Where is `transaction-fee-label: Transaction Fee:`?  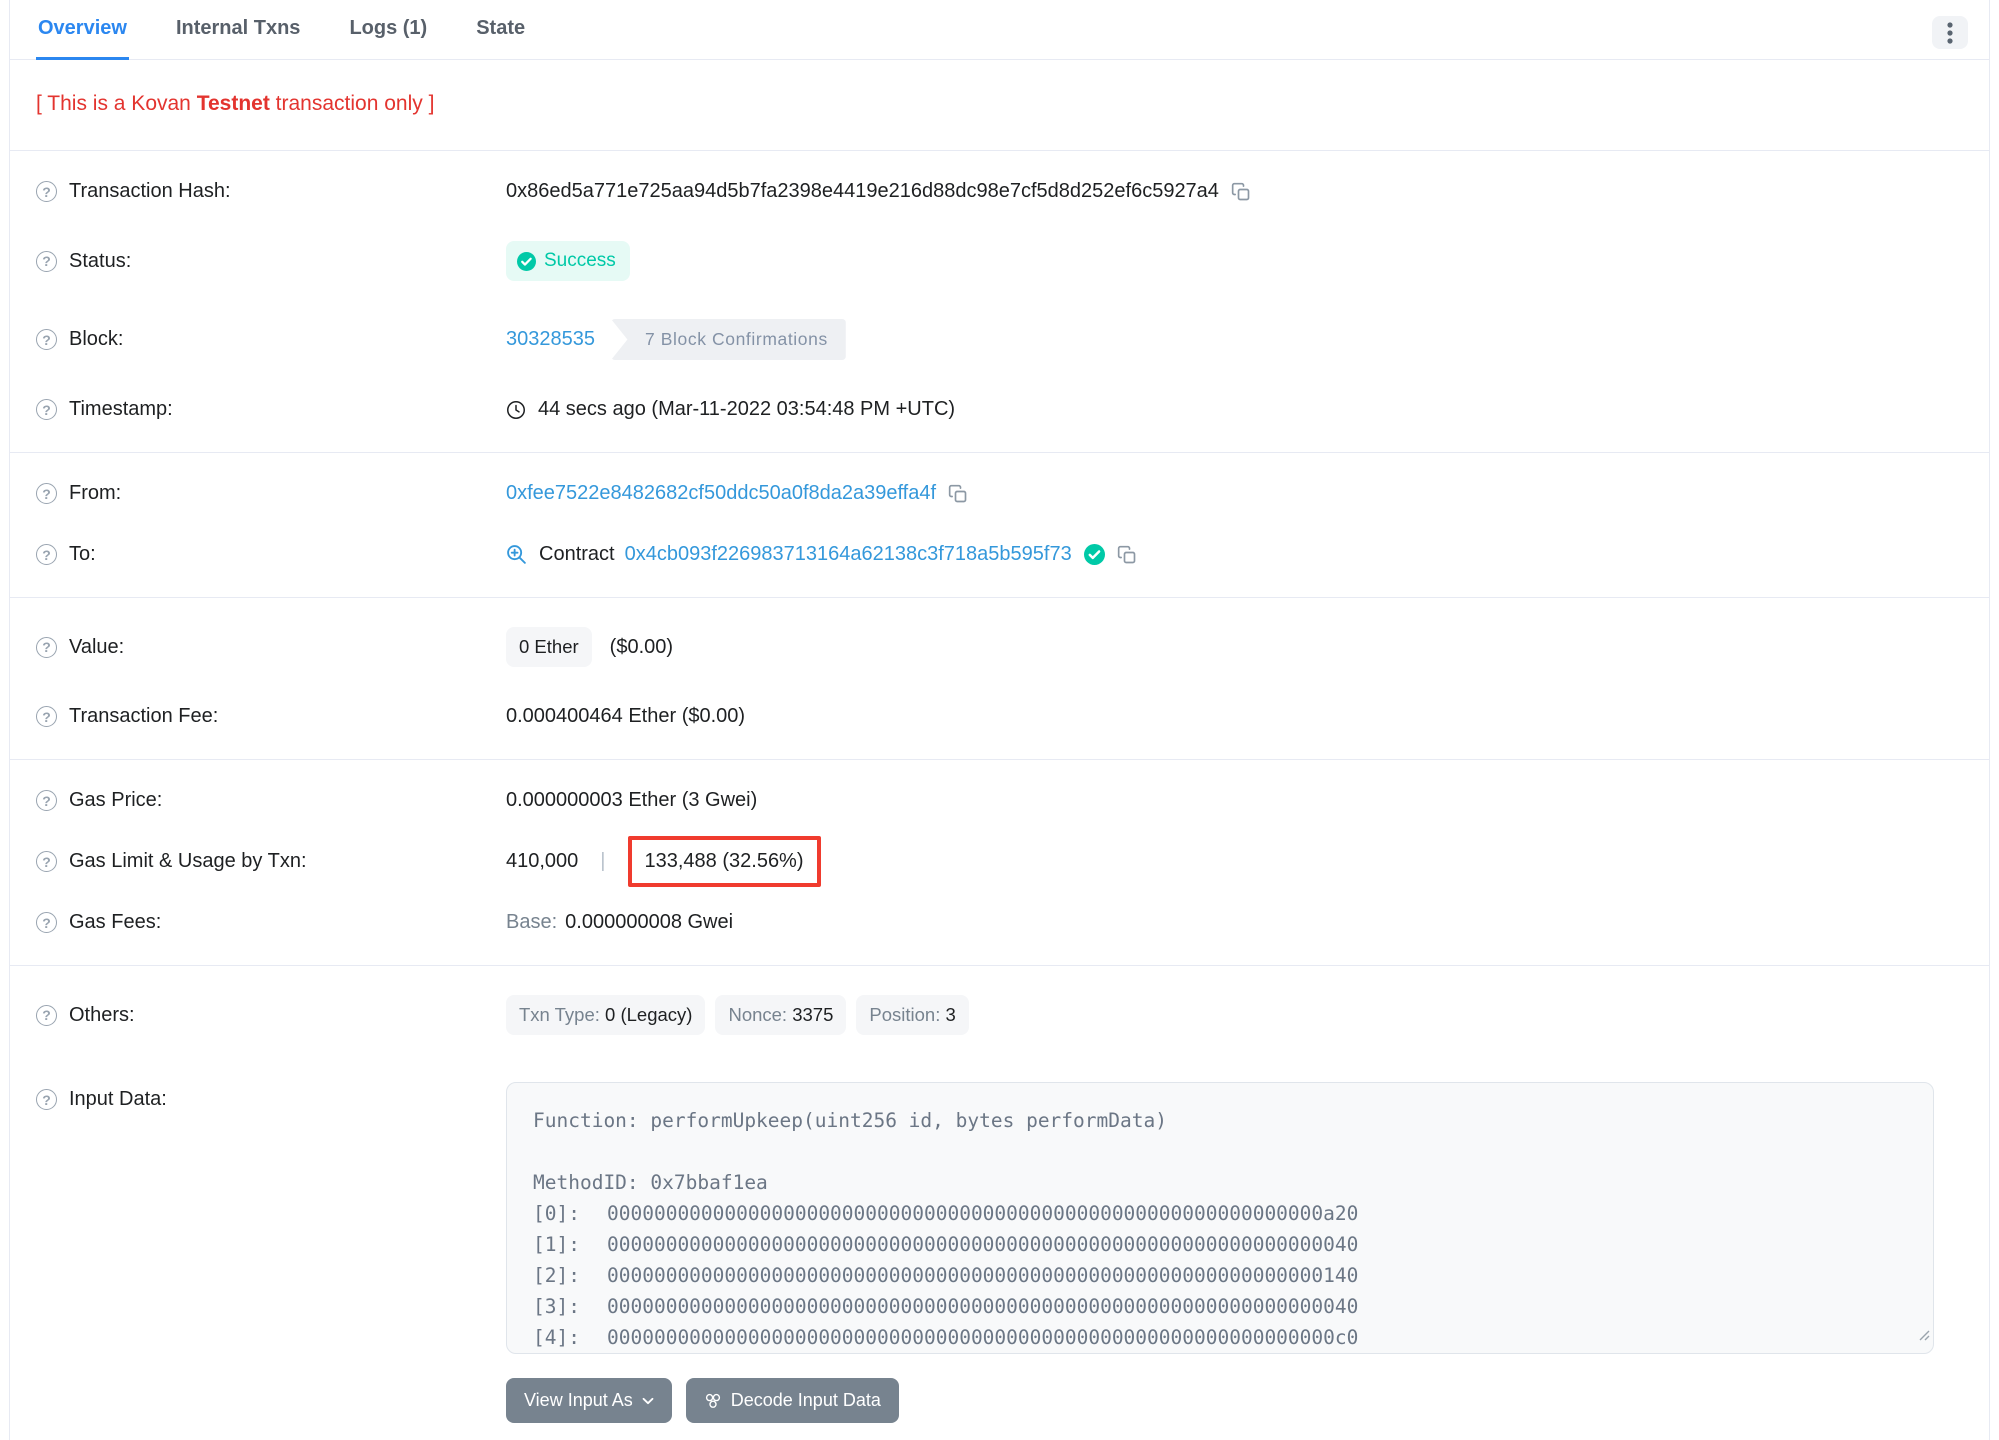 transaction-fee-label: Transaction Fee: is located at coordinates (144, 716).